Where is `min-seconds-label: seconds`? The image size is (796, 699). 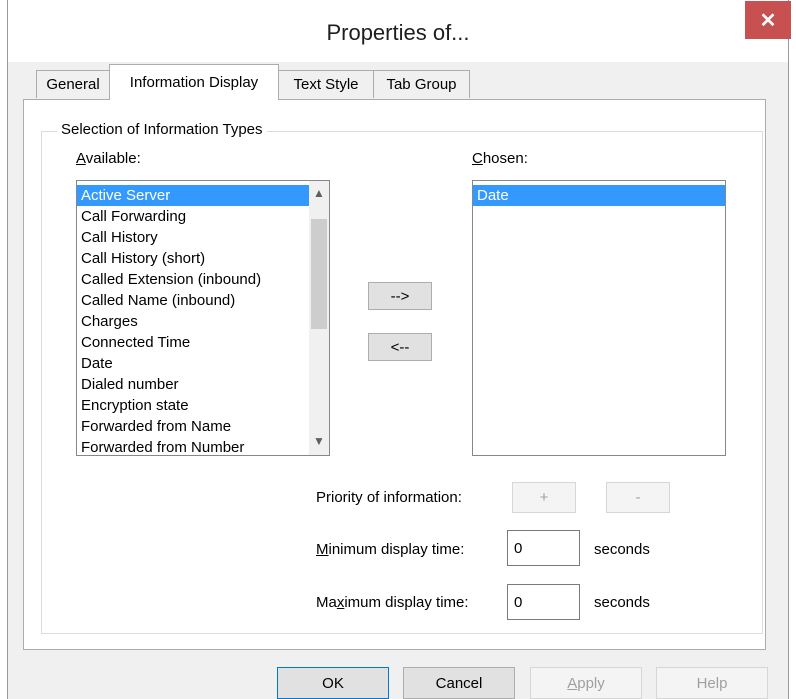
min-seconds-label: seconds is located at coordinates (622, 549).